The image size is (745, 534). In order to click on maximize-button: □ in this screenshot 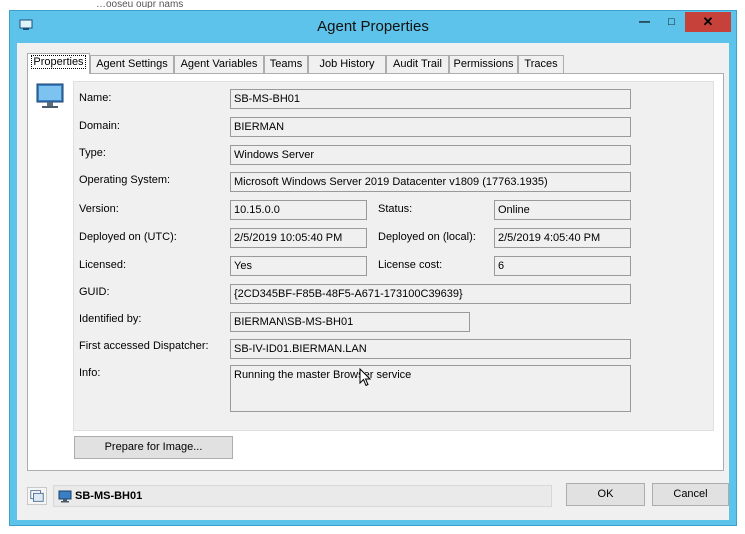, I will do `click(671, 22)`.